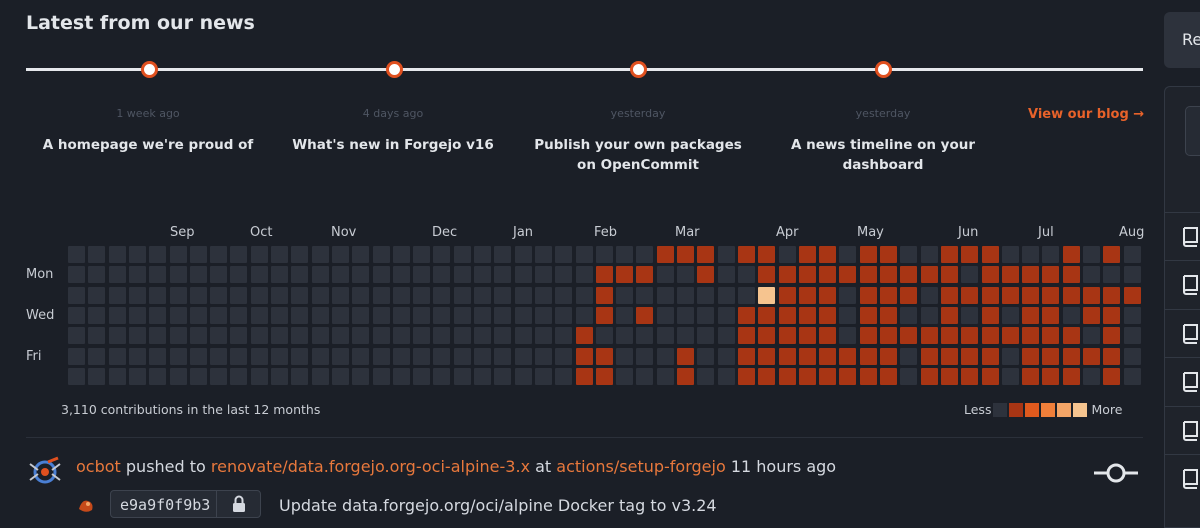 This screenshot has height=528, width=1200. What do you see at coordinates (164, 504) in the screenshot?
I see `commit-sha-link: e9a9f0f9b3` at bounding box center [164, 504].